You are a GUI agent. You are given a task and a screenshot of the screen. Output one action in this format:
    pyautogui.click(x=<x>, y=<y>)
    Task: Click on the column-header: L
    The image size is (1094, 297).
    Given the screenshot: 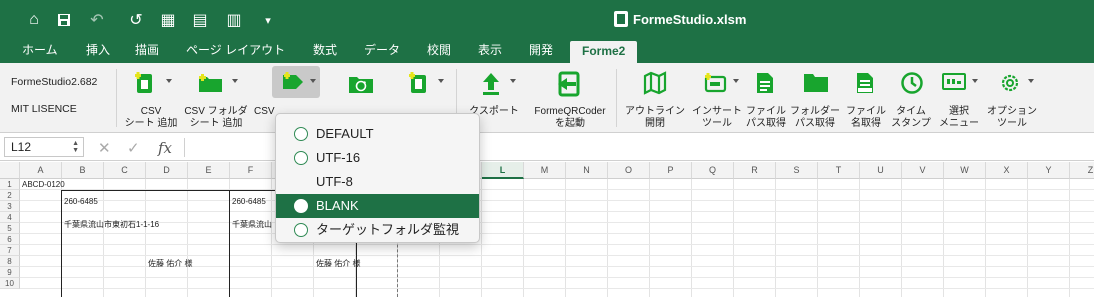 What is the action you would take?
    pyautogui.click(x=503, y=170)
    